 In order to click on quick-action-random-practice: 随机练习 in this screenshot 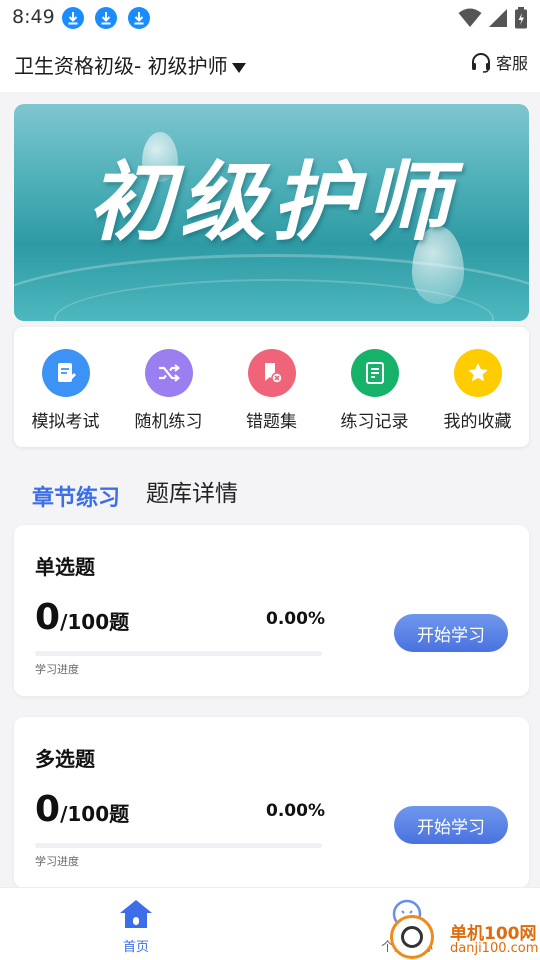, I will do `click(168, 390)`.